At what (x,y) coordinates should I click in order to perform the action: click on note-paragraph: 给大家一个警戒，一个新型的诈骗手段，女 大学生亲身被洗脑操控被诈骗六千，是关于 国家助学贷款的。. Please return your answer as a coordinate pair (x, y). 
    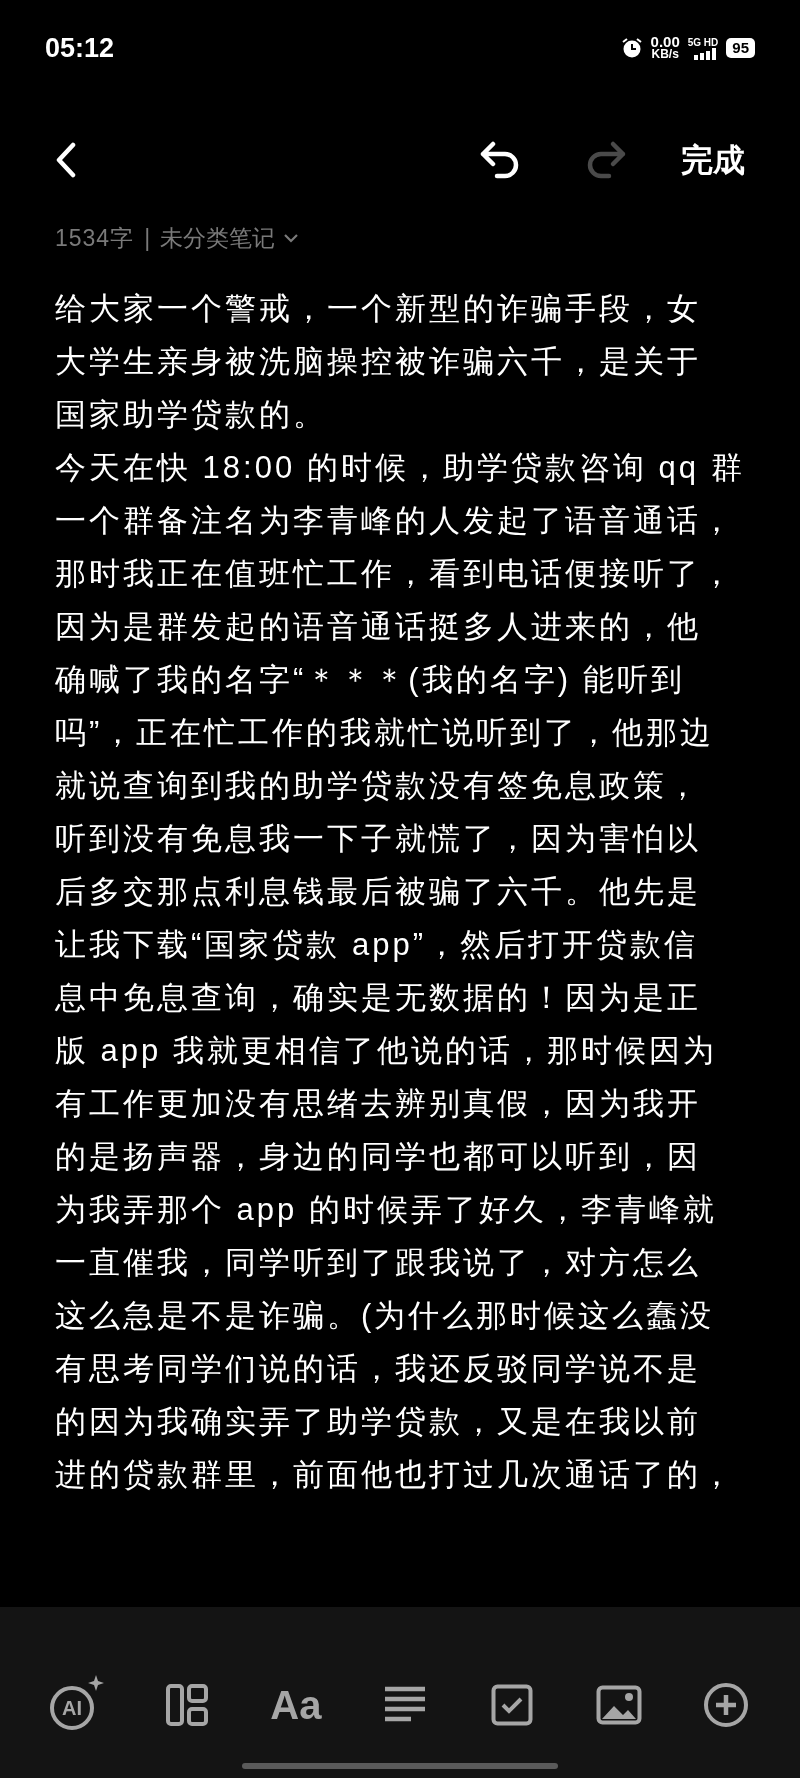
    Looking at the image, I should click on (378, 362).